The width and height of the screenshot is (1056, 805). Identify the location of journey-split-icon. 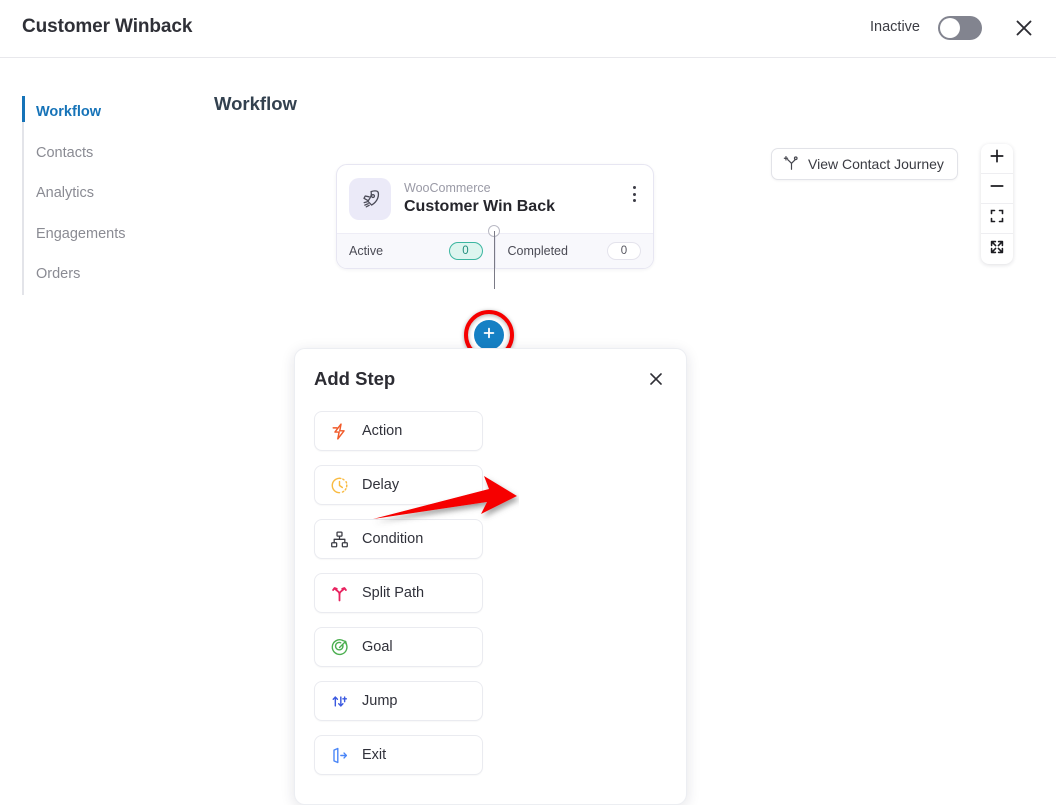
(791, 164).